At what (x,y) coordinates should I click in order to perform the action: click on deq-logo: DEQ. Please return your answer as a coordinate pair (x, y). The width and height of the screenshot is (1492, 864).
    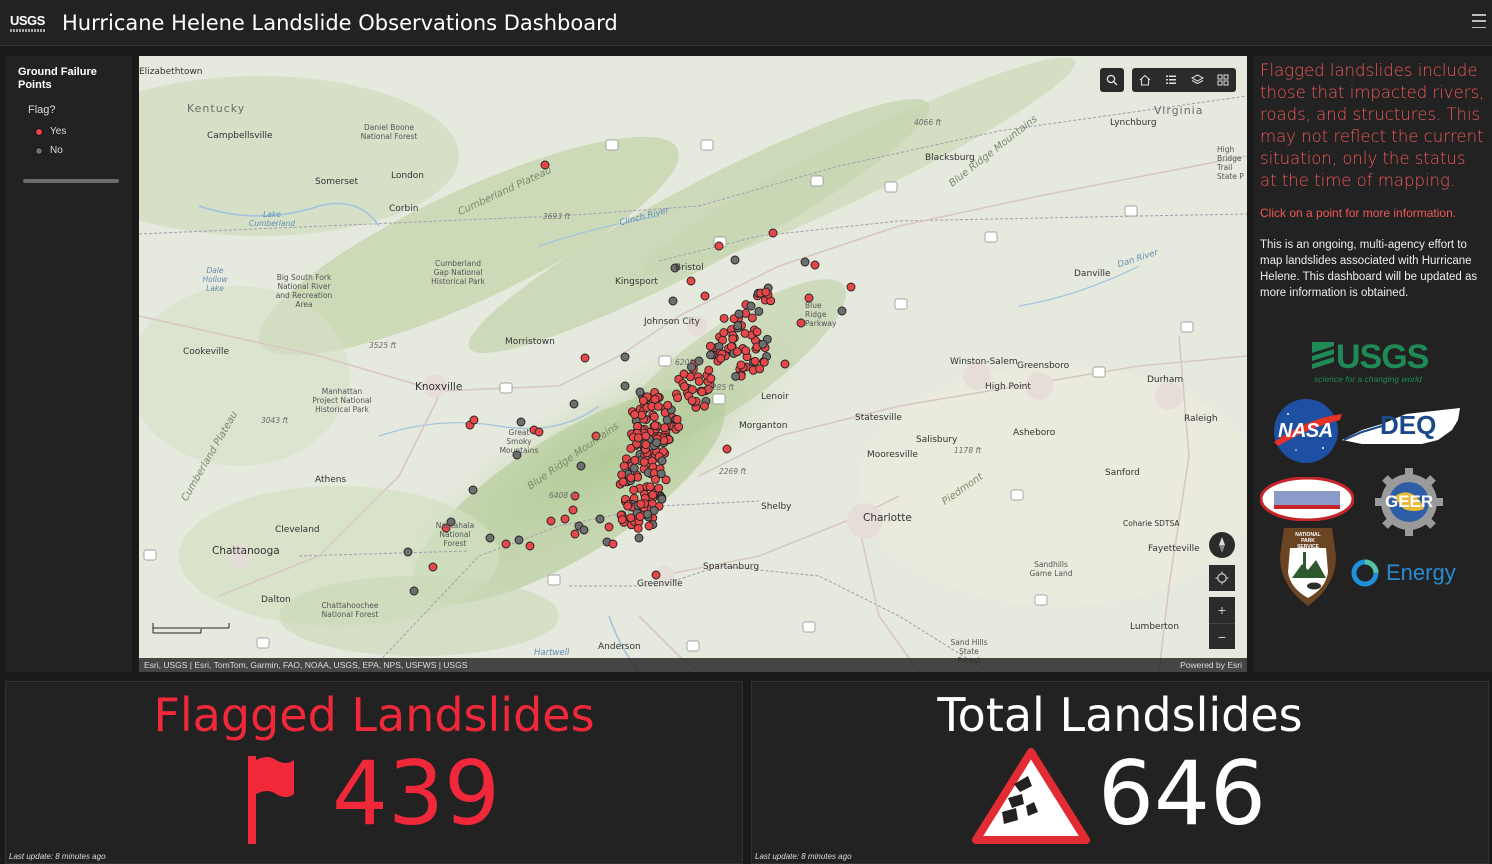
    Looking at the image, I should click on (1403, 427).